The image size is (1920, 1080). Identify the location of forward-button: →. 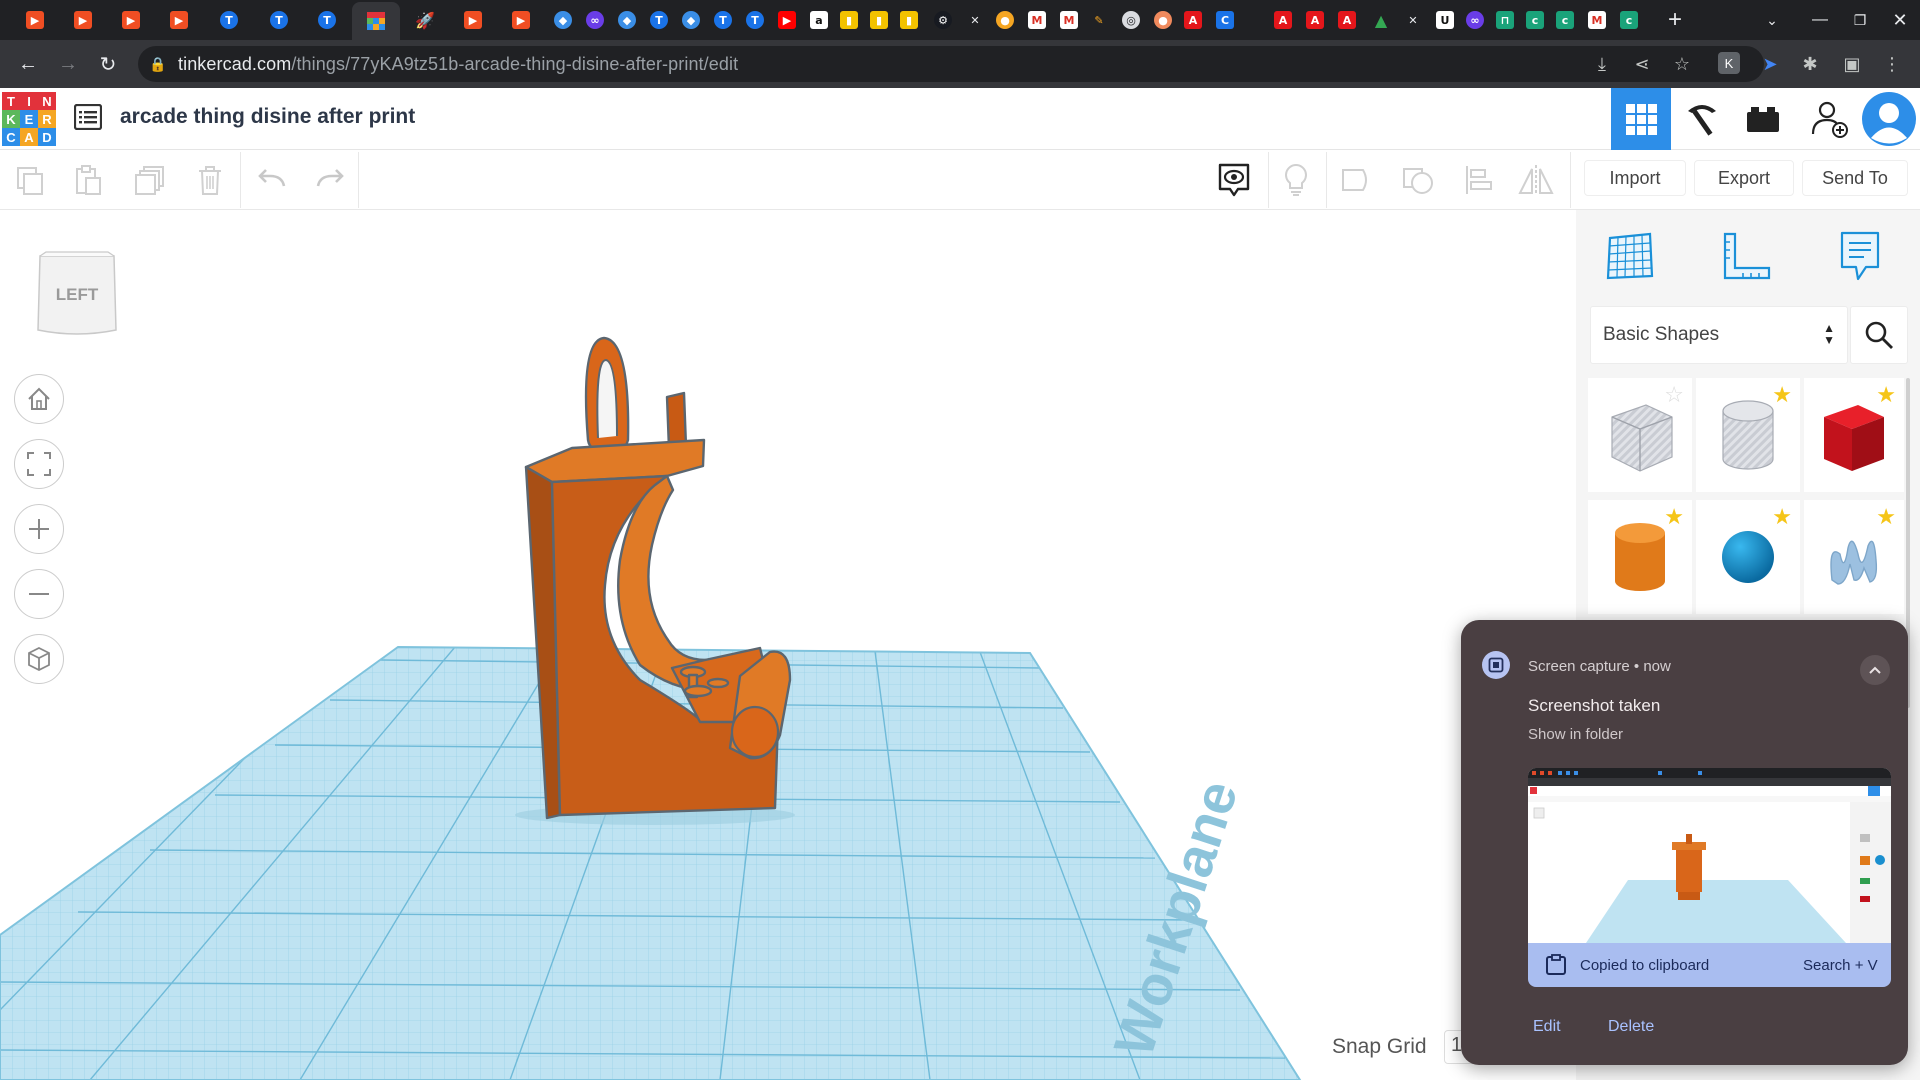
(68, 64).